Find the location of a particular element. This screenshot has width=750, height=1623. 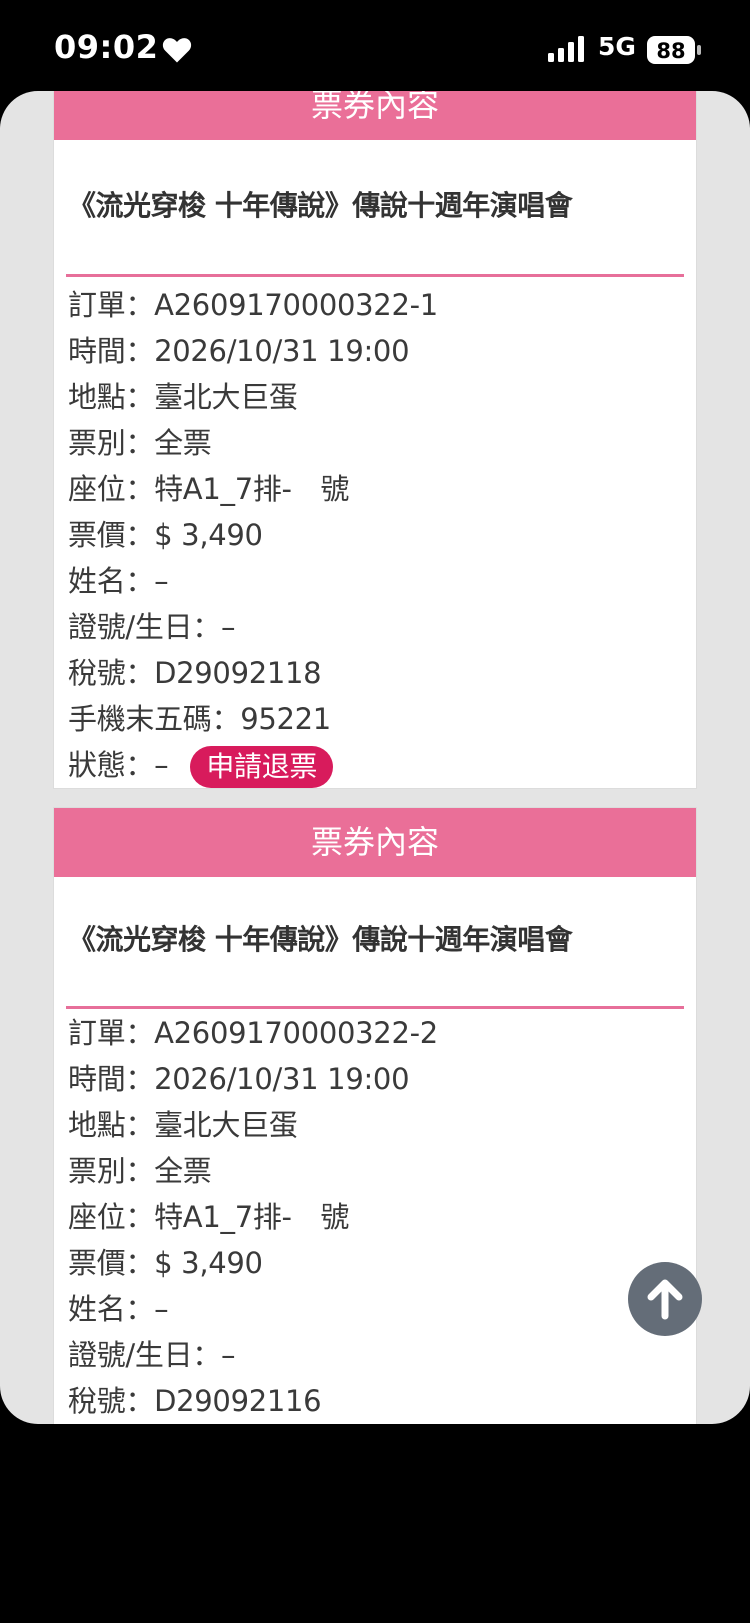

order-number: 訂單：A2609170000322-1 is located at coordinates (253, 305).